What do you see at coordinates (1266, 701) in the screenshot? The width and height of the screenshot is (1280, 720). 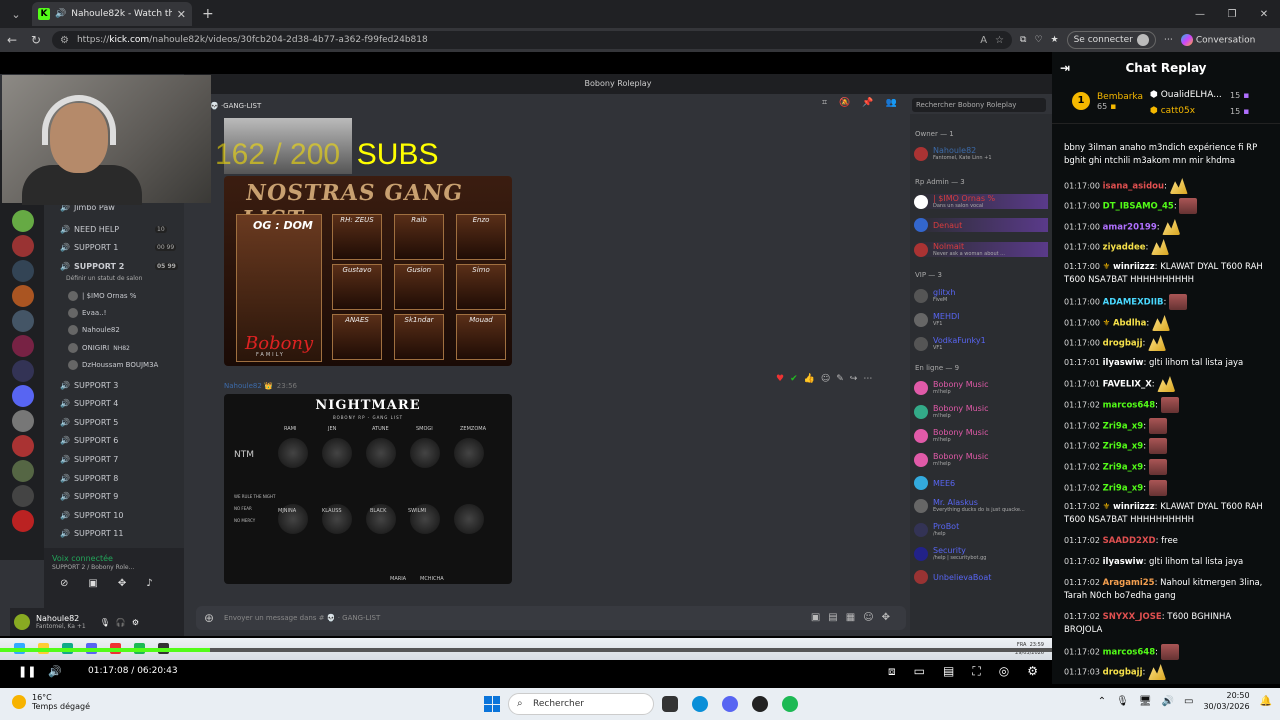 I see `notifications-icon: 🔔` at bounding box center [1266, 701].